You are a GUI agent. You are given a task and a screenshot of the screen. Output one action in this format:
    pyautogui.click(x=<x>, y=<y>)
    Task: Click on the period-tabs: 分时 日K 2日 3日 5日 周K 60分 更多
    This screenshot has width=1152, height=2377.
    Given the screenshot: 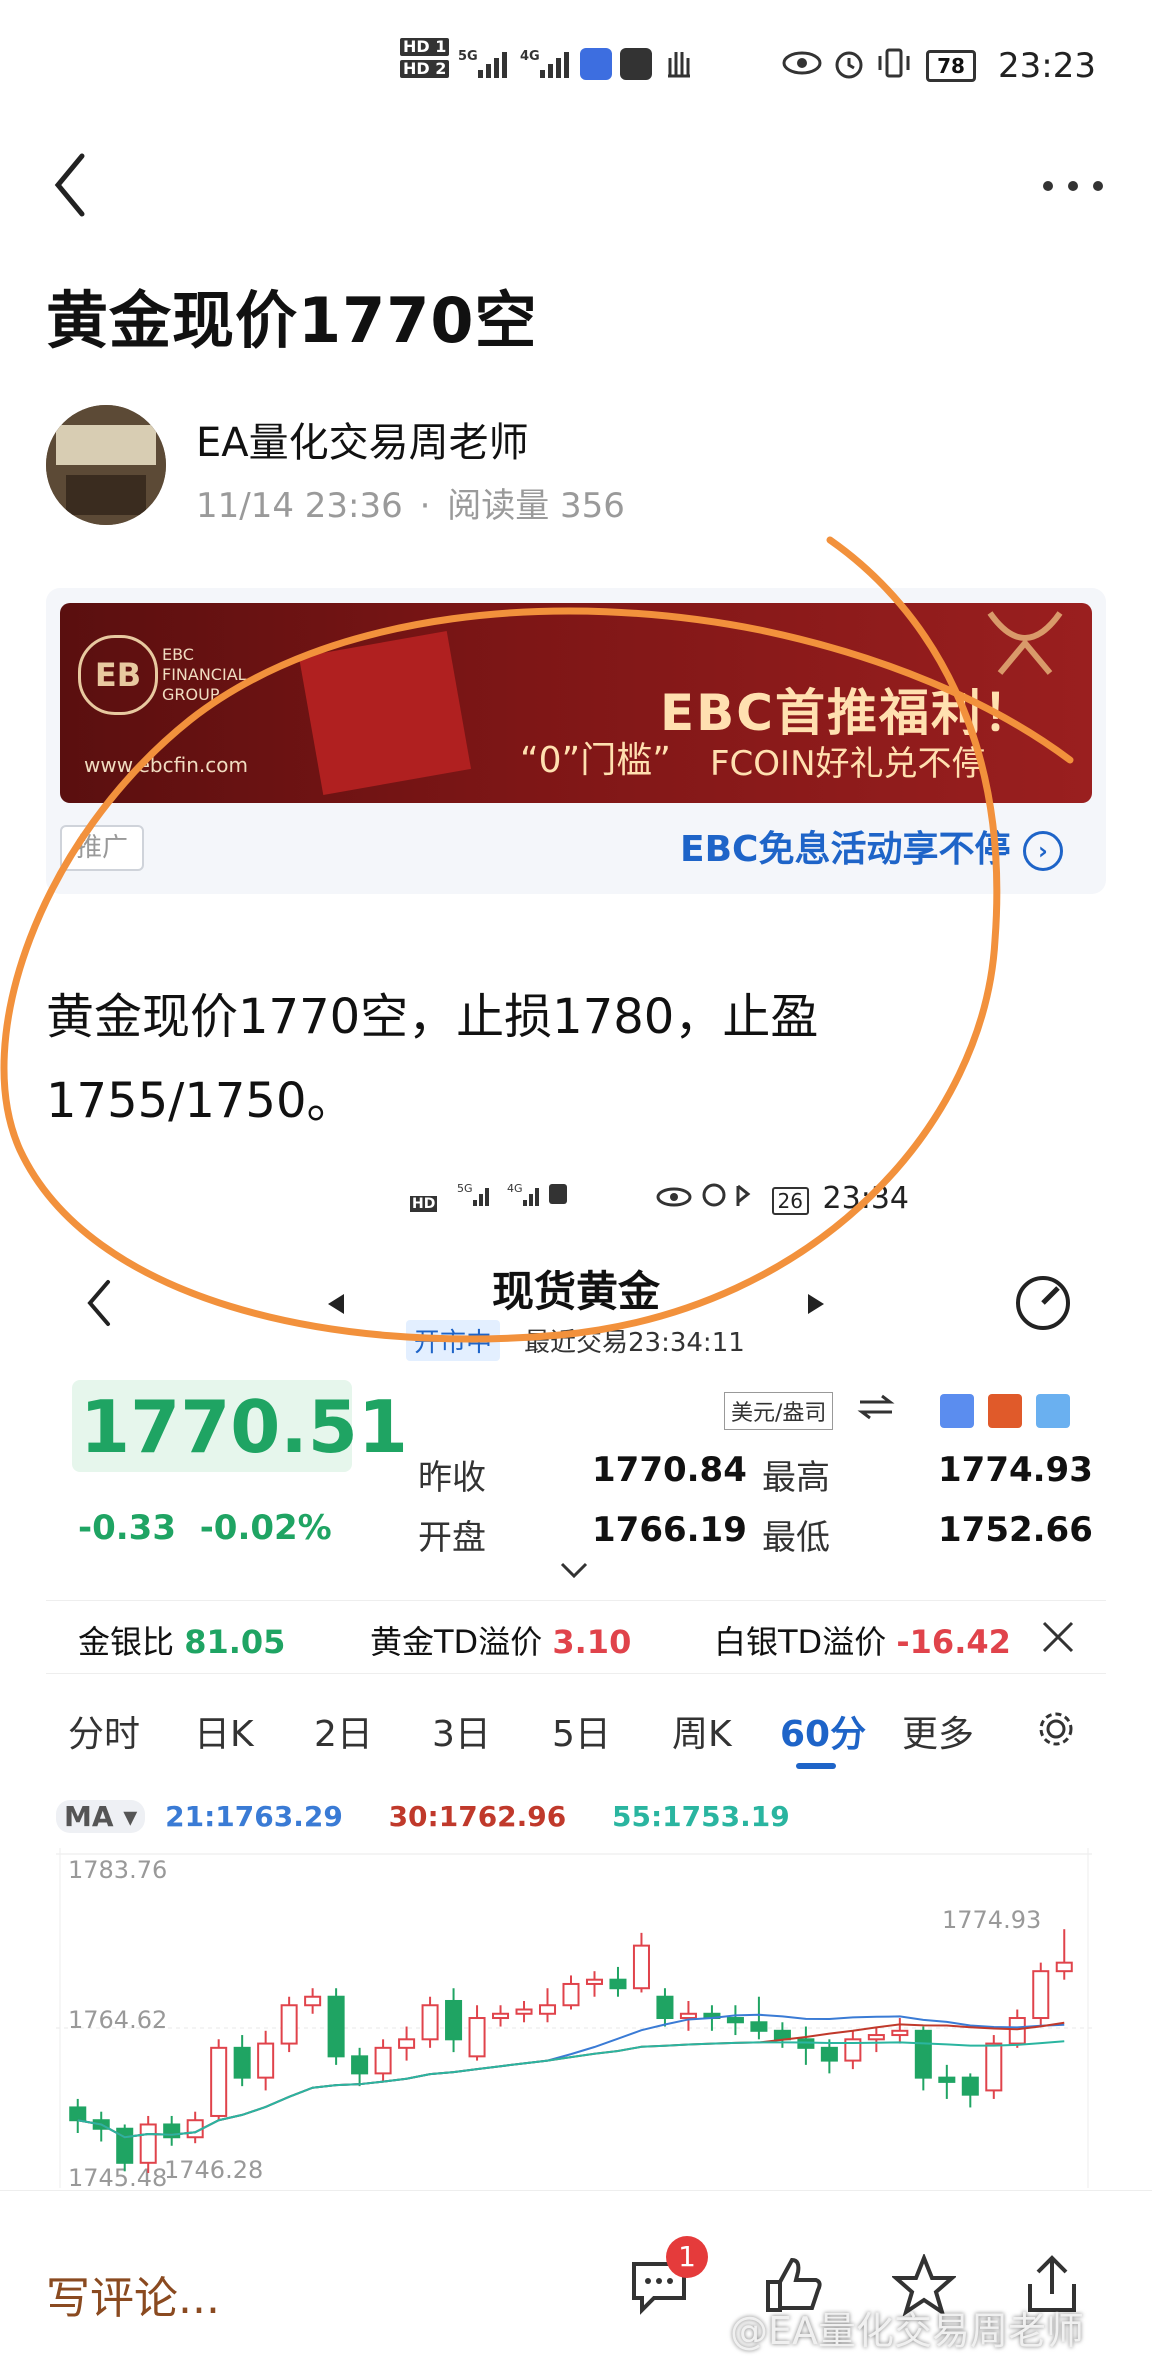 What is the action you would take?
    pyautogui.click(x=576, y=1740)
    